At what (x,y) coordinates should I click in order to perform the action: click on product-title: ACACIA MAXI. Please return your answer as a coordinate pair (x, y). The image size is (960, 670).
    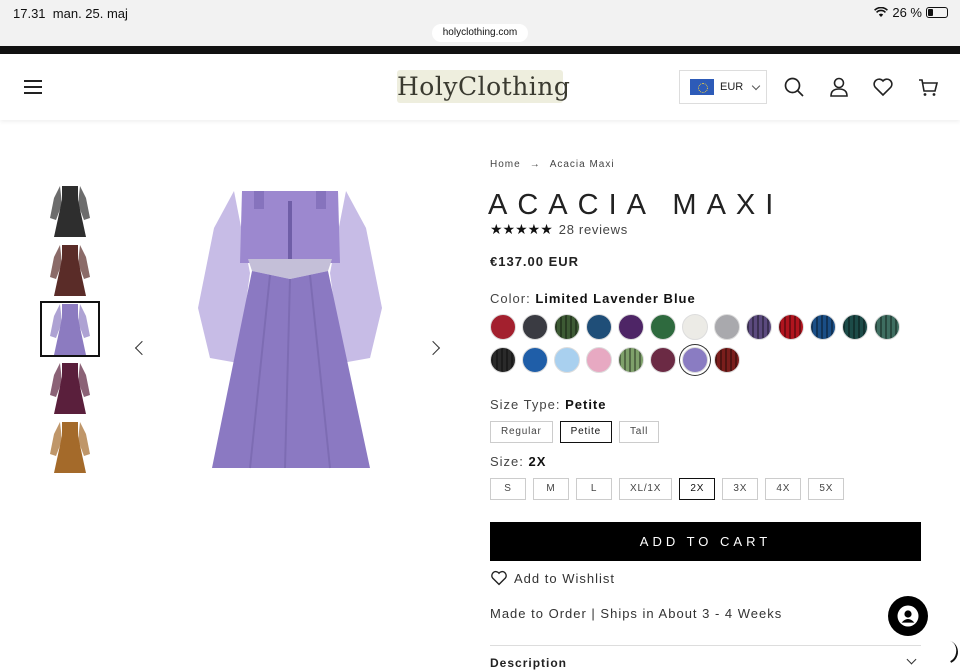
    Looking at the image, I should click on (636, 205).